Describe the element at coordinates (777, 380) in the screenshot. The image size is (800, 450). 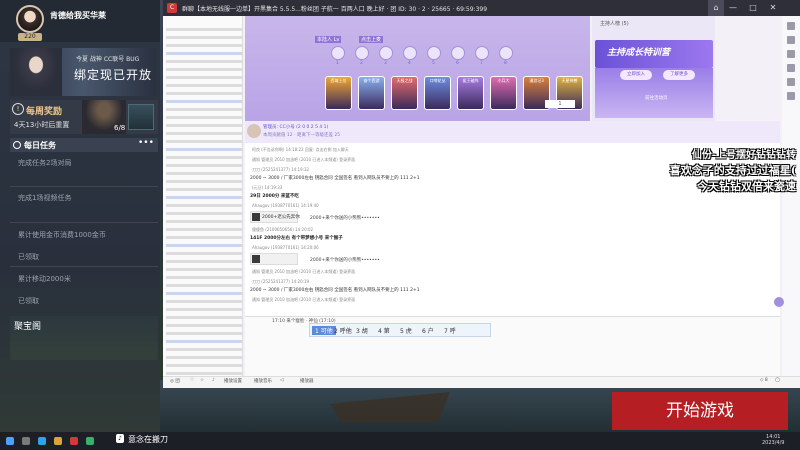
I see `statusbar-item: ◯` at that location.